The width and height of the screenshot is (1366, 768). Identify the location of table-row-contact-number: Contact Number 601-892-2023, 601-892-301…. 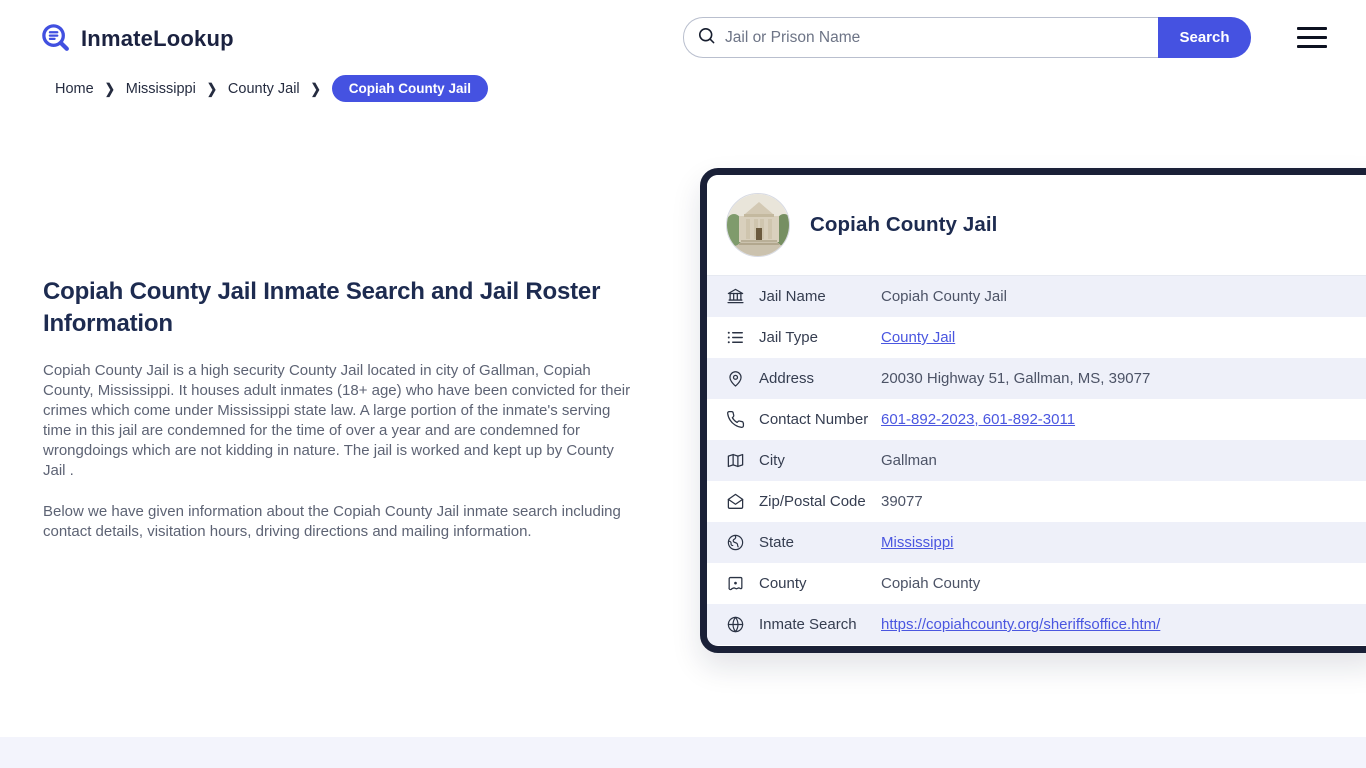
(1036, 419).